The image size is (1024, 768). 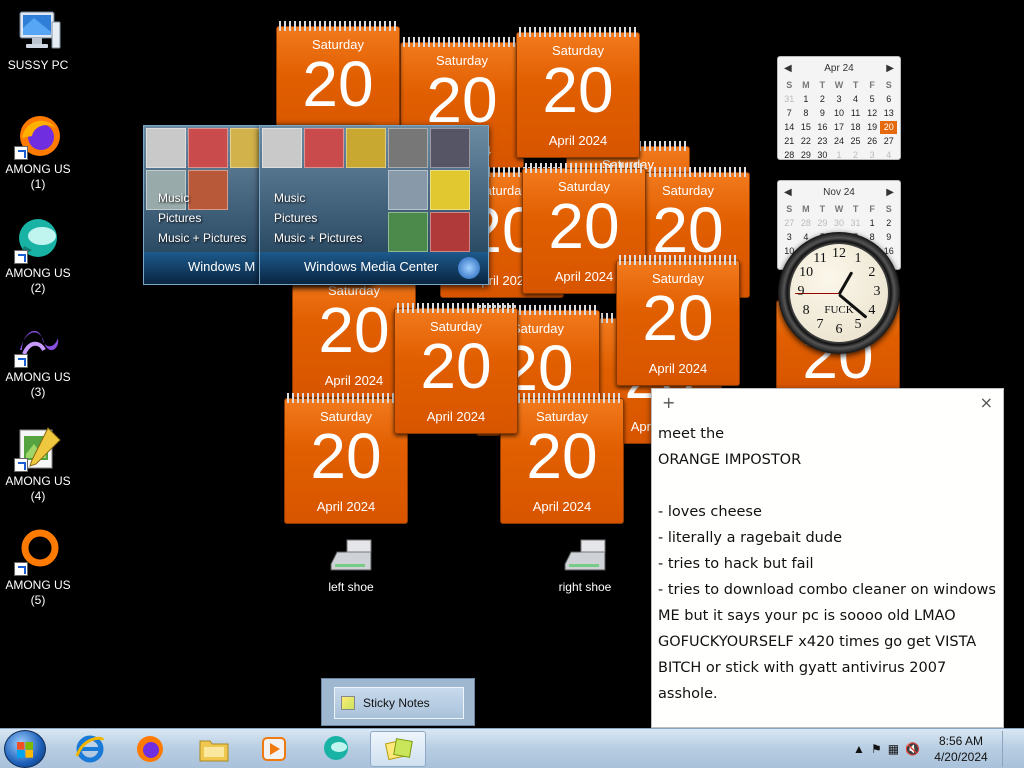 I want to click on media-player-icon, so click(x=274, y=749).